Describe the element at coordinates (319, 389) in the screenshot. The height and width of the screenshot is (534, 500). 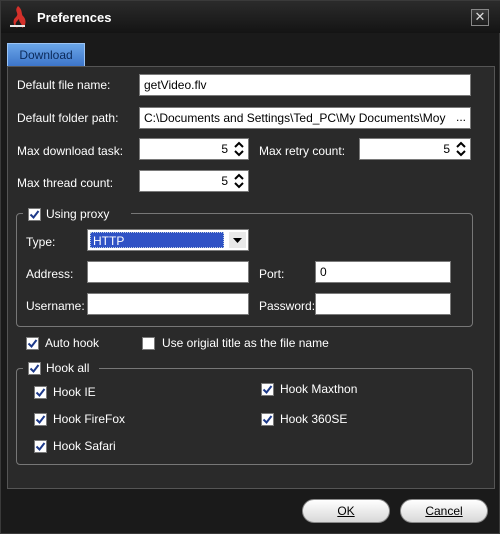
I see `hook-maxthon-label: Hook Maxthon` at that location.